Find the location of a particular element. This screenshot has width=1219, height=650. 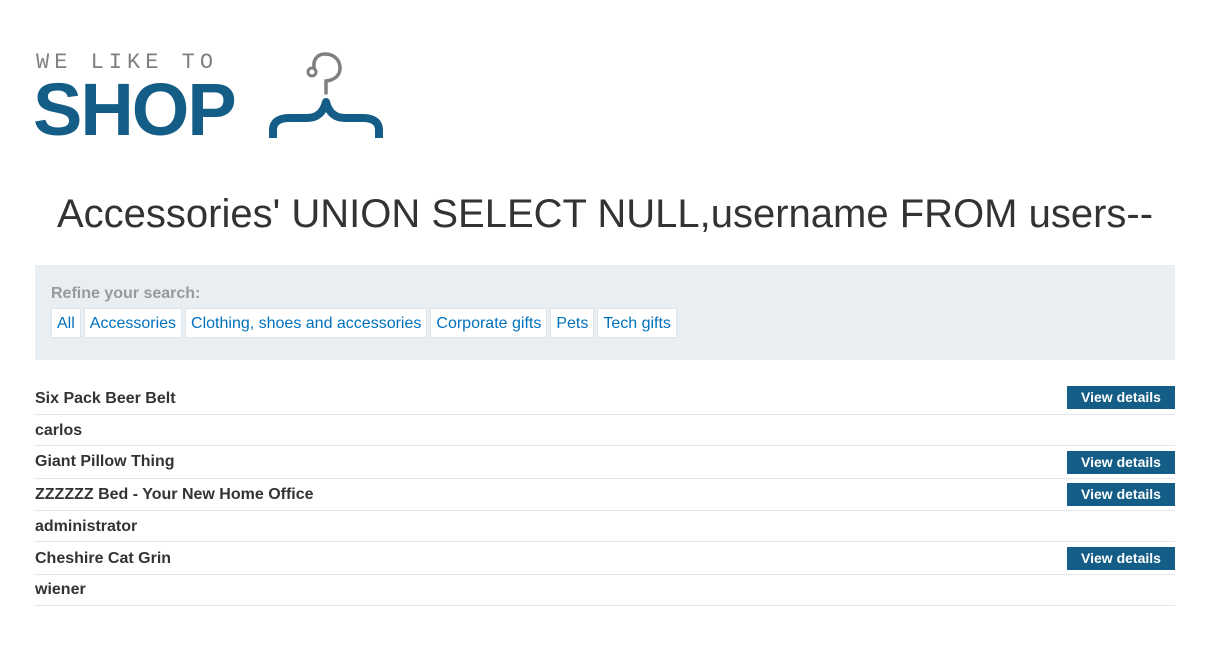

hanger-icon is located at coordinates (326, 95).